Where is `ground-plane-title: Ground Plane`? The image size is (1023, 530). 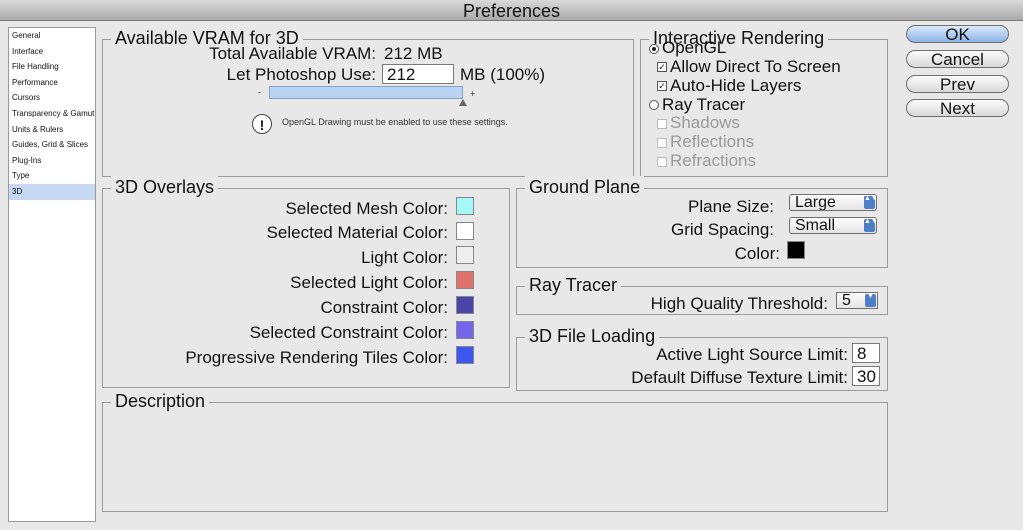 ground-plane-title: Ground Plane is located at coordinates (585, 187).